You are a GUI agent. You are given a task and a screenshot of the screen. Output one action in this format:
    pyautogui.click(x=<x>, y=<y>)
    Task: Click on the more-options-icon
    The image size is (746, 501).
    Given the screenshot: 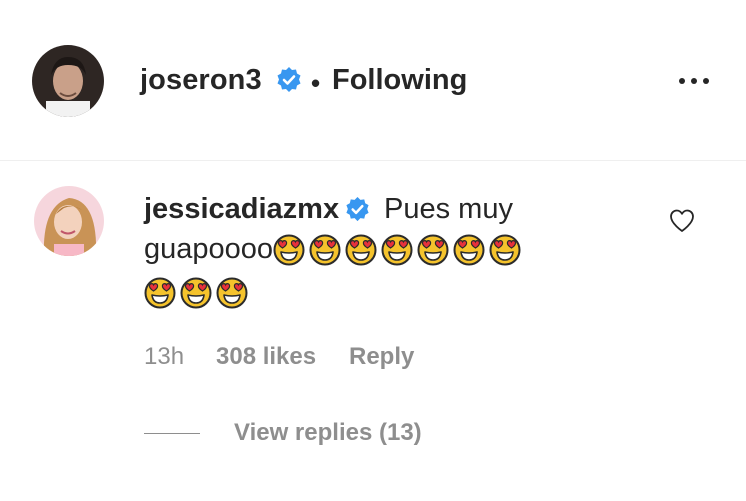 What is the action you would take?
    pyautogui.click(x=694, y=81)
    